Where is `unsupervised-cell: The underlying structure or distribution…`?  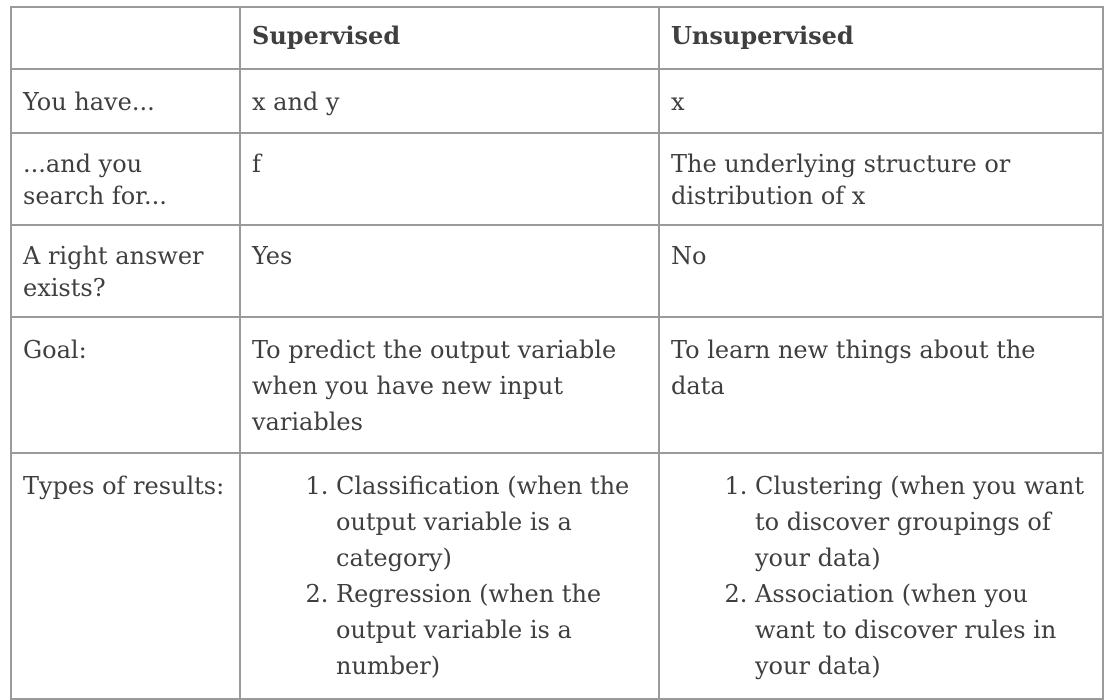 unsupervised-cell: The underlying structure or distribution… is located at coordinates (881, 179).